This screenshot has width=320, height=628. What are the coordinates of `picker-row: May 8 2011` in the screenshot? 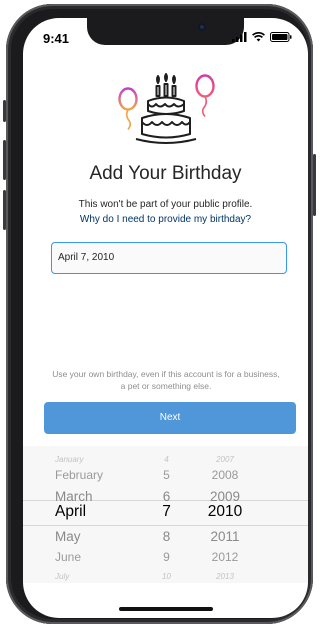 It's located at (165, 536).